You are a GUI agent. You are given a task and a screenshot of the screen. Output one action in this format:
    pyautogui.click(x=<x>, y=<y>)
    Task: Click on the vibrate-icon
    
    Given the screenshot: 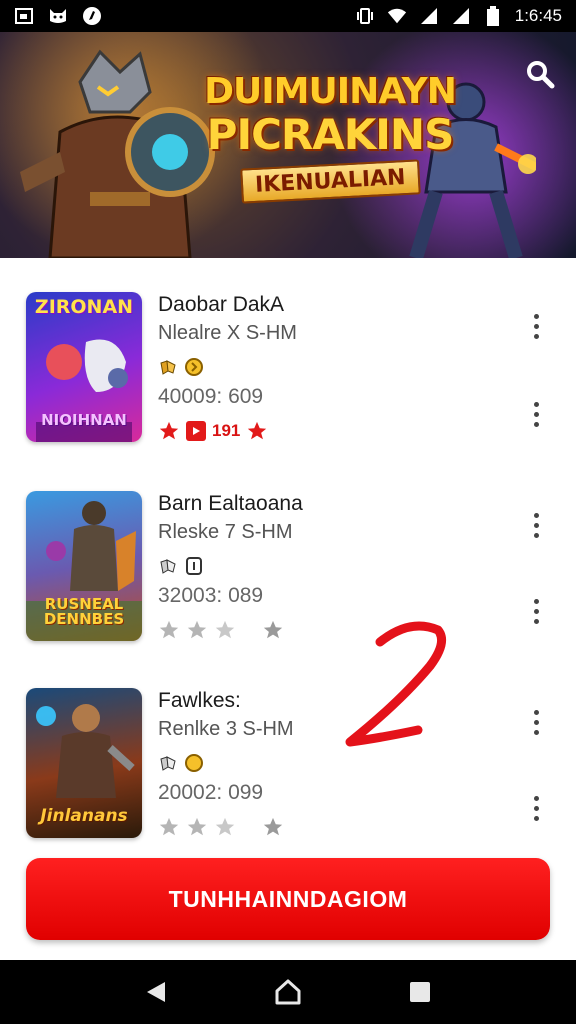 What is the action you would take?
    pyautogui.click(x=365, y=16)
    